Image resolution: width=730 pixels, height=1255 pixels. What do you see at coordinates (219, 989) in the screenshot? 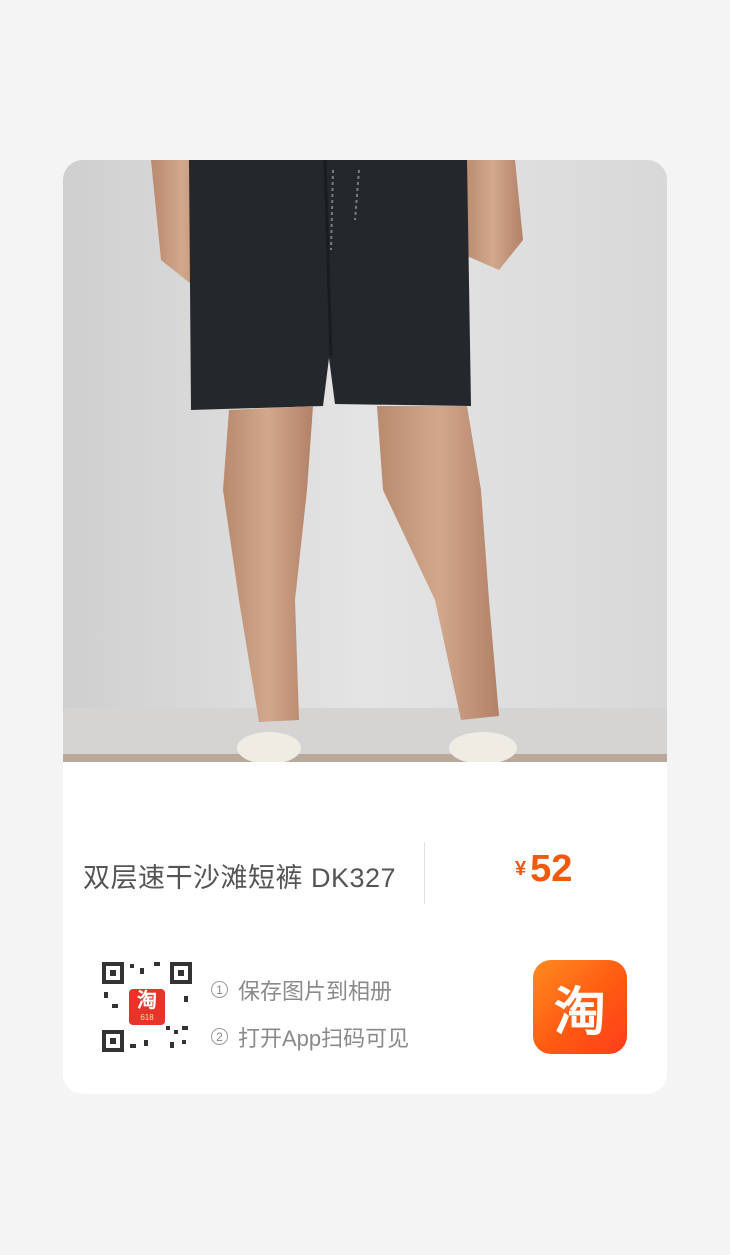
I see `step-number: 1` at bounding box center [219, 989].